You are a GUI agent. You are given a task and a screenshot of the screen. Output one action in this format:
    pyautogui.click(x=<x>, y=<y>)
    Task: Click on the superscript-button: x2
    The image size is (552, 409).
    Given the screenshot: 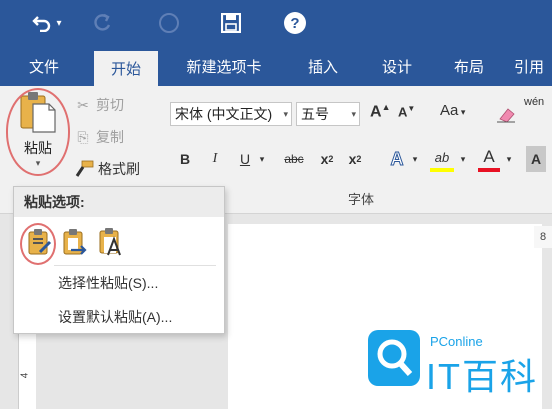 What is the action you would take?
    pyautogui.click(x=355, y=159)
    